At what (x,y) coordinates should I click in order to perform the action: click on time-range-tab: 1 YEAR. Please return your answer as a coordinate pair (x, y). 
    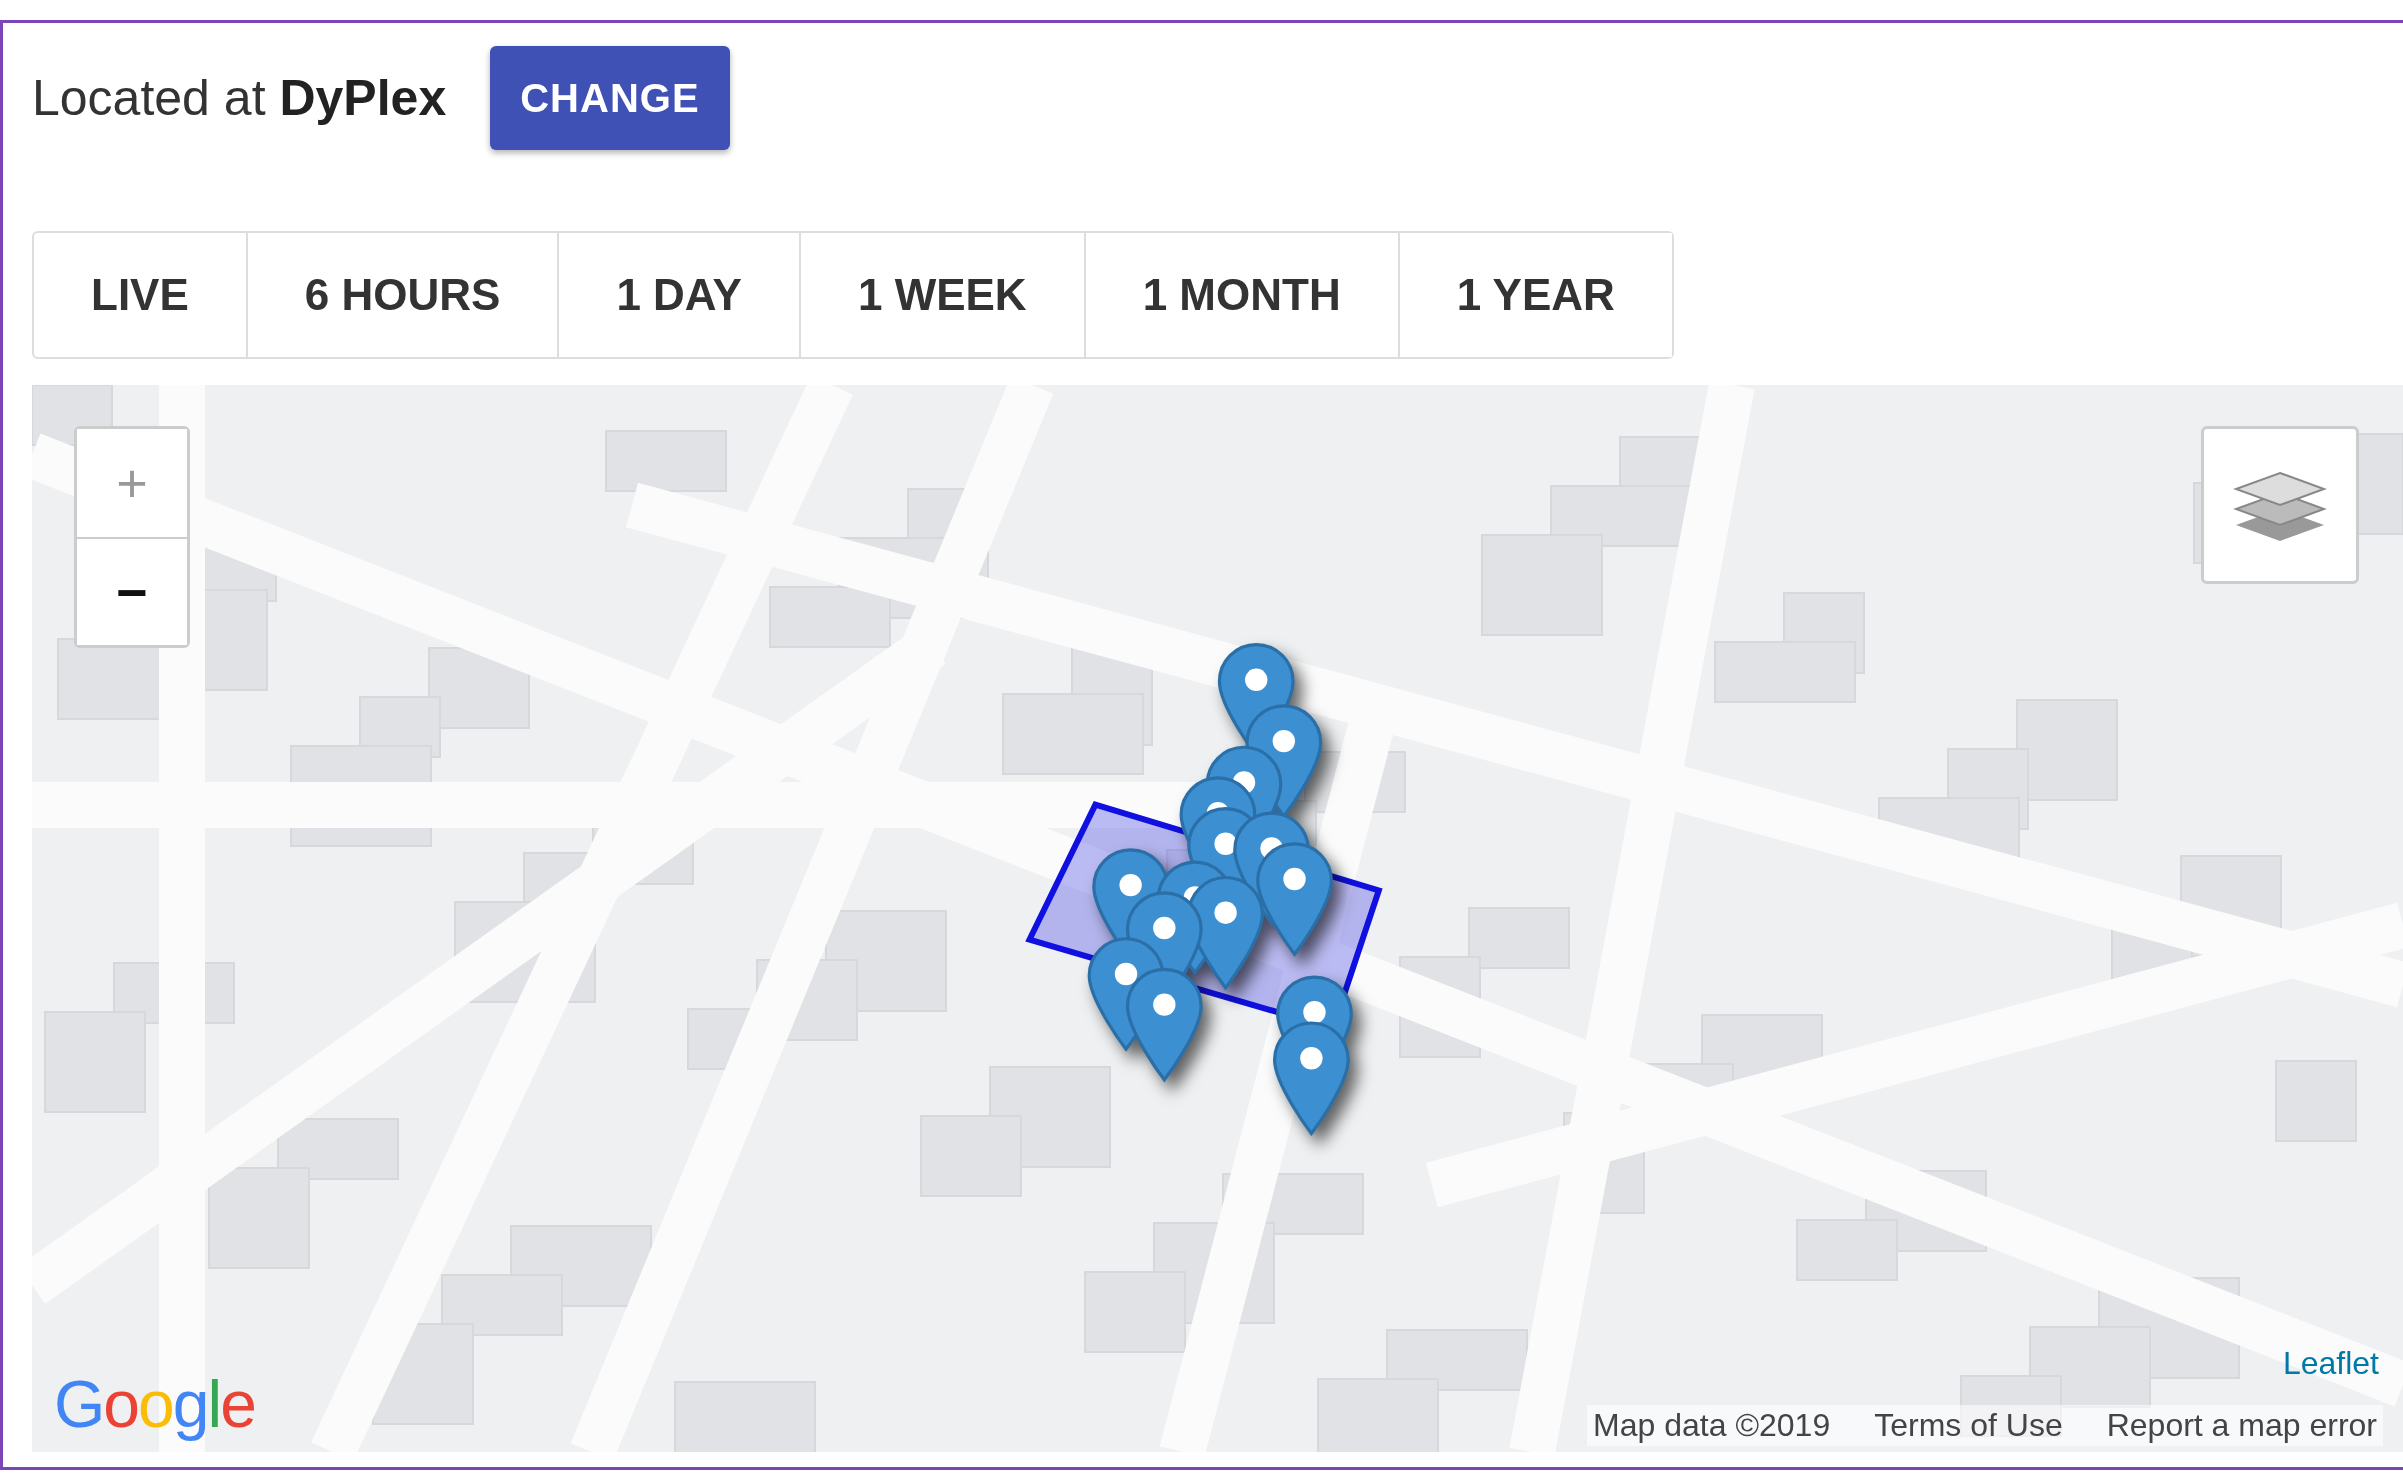
    Looking at the image, I should click on (1534, 295).